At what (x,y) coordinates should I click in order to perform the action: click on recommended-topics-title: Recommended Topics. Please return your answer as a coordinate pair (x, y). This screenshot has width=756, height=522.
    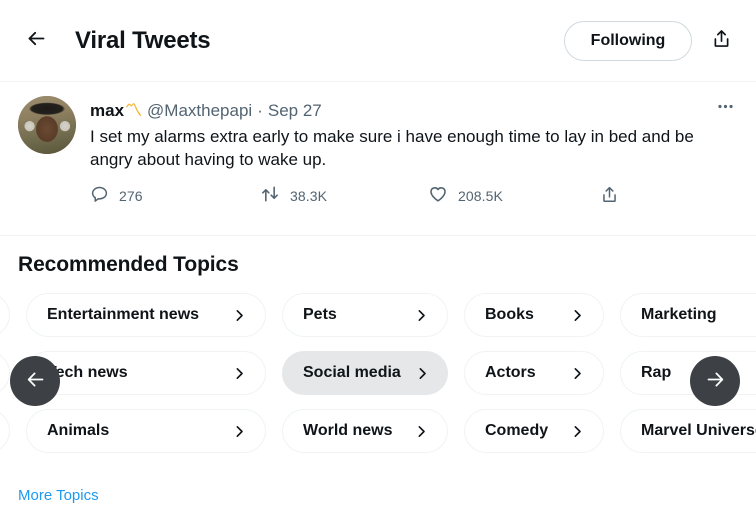
    Looking at the image, I should click on (128, 264).